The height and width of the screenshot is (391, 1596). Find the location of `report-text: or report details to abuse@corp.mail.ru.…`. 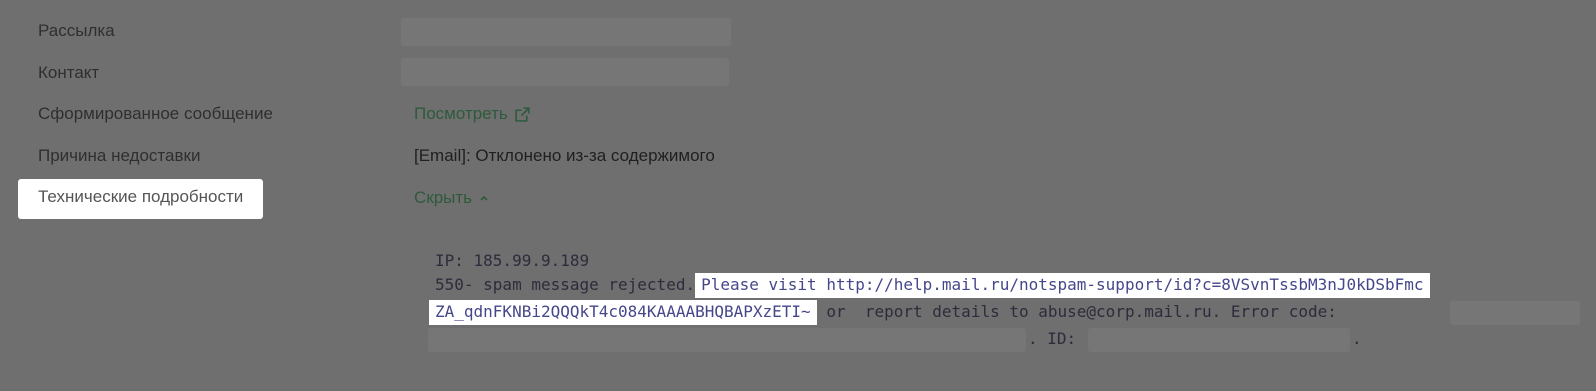

report-text: or report details to abuse@corp.mail.ru.… is located at coordinates (1076, 311).